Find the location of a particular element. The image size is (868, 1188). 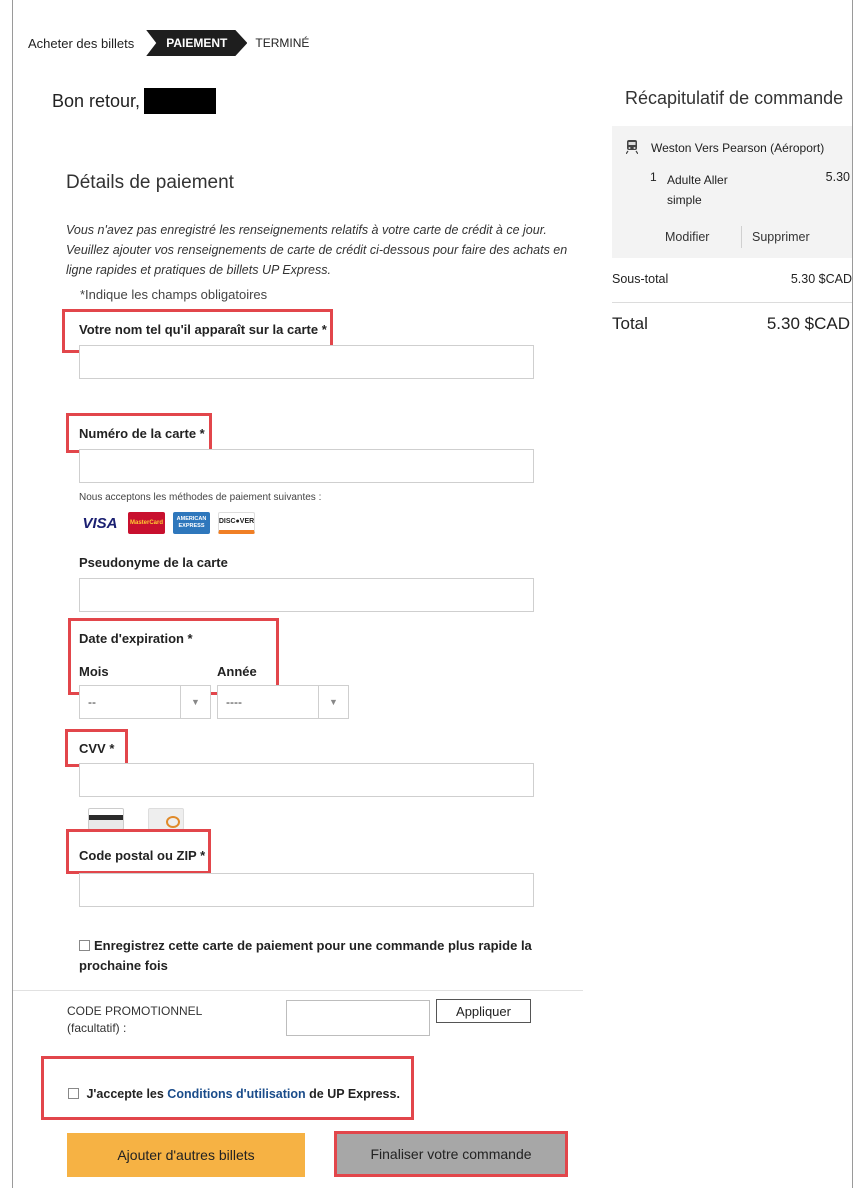

discover-logo-icon: DISC●VER is located at coordinates (236, 523).